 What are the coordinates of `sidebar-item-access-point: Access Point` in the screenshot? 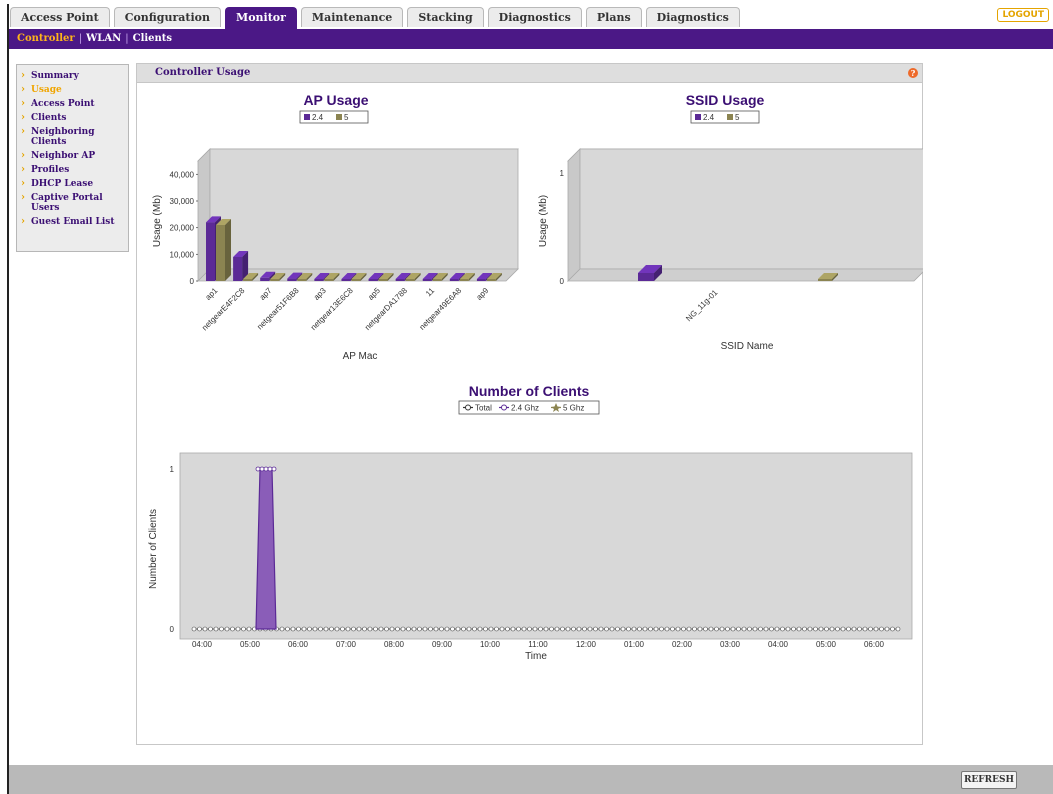 It's located at (72, 104).